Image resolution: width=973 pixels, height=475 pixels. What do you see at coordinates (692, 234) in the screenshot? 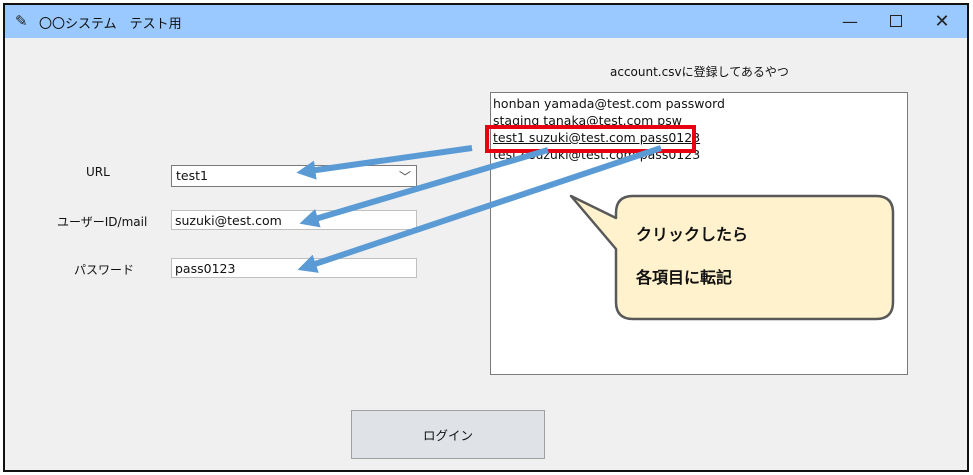
I see `callout-text-line1: クリックしたら` at bounding box center [692, 234].